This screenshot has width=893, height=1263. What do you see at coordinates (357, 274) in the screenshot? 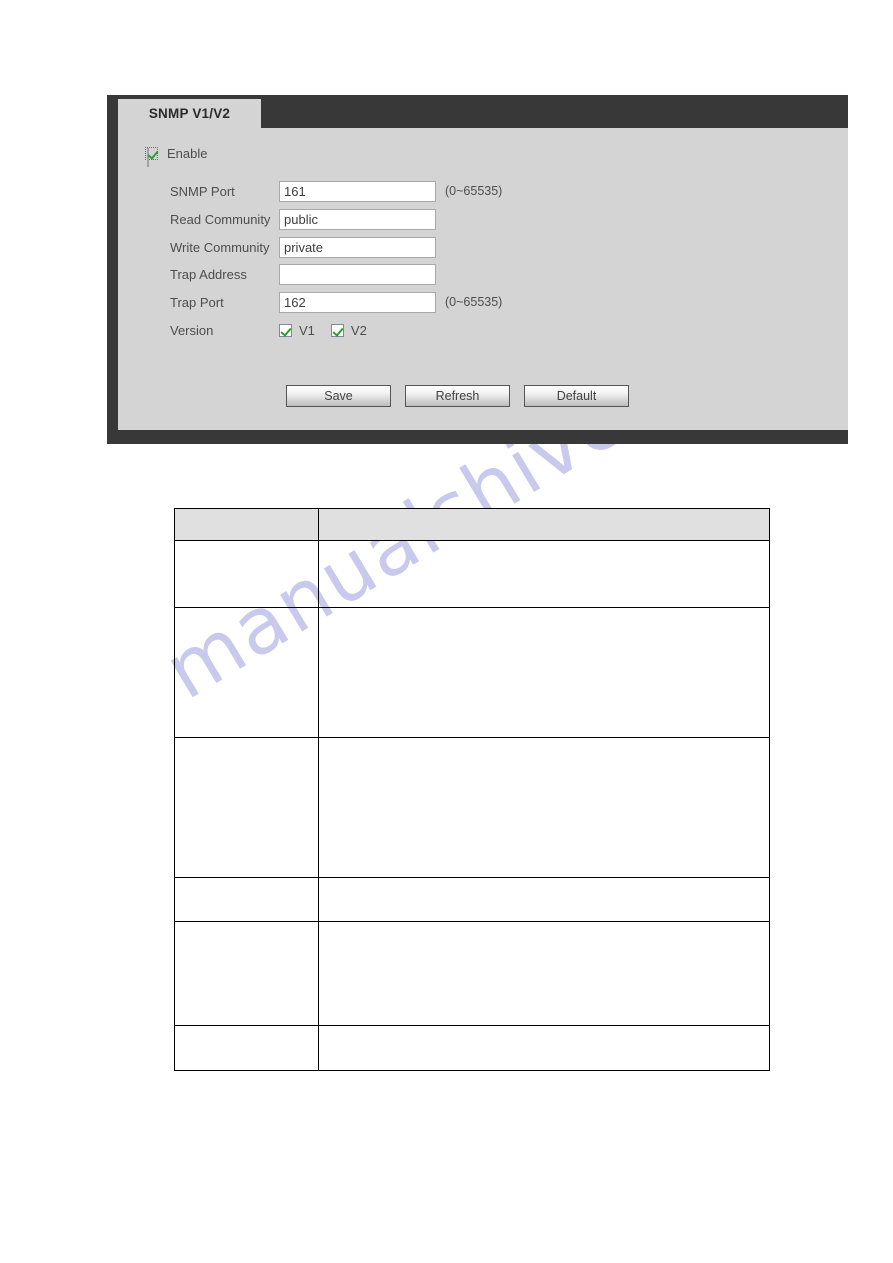
I see `trap-address-input` at bounding box center [357, 274].